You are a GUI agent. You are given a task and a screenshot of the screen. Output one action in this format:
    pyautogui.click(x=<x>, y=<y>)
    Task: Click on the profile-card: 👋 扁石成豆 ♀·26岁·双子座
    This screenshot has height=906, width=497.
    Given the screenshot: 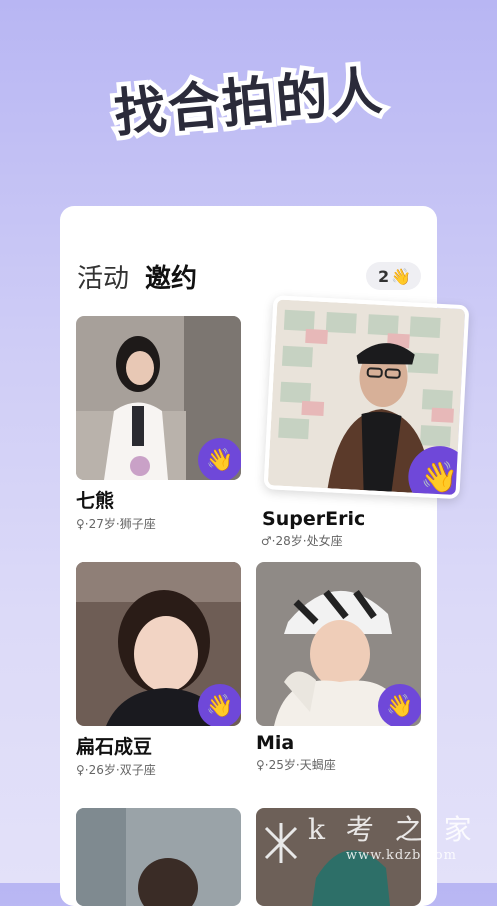 What is the action you would take?
    pyautogui.click(x=158, y=670)
    